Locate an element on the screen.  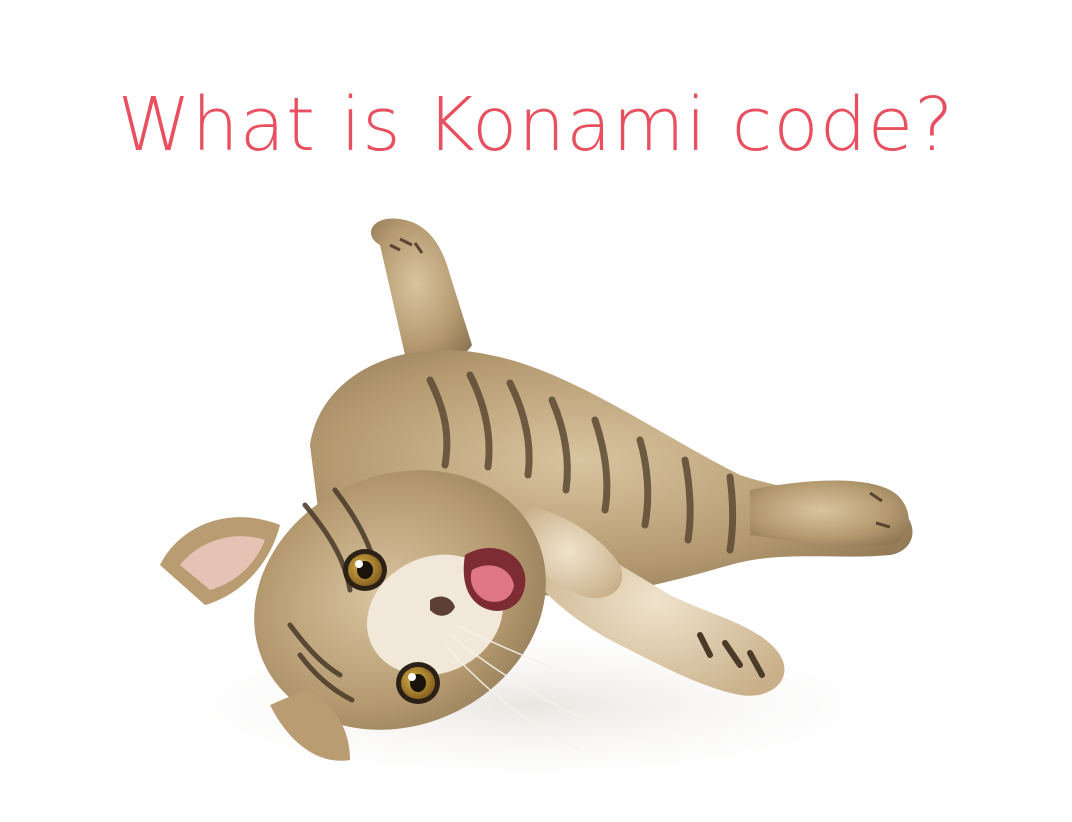
eye-upper is located at coordinates (365, 570).